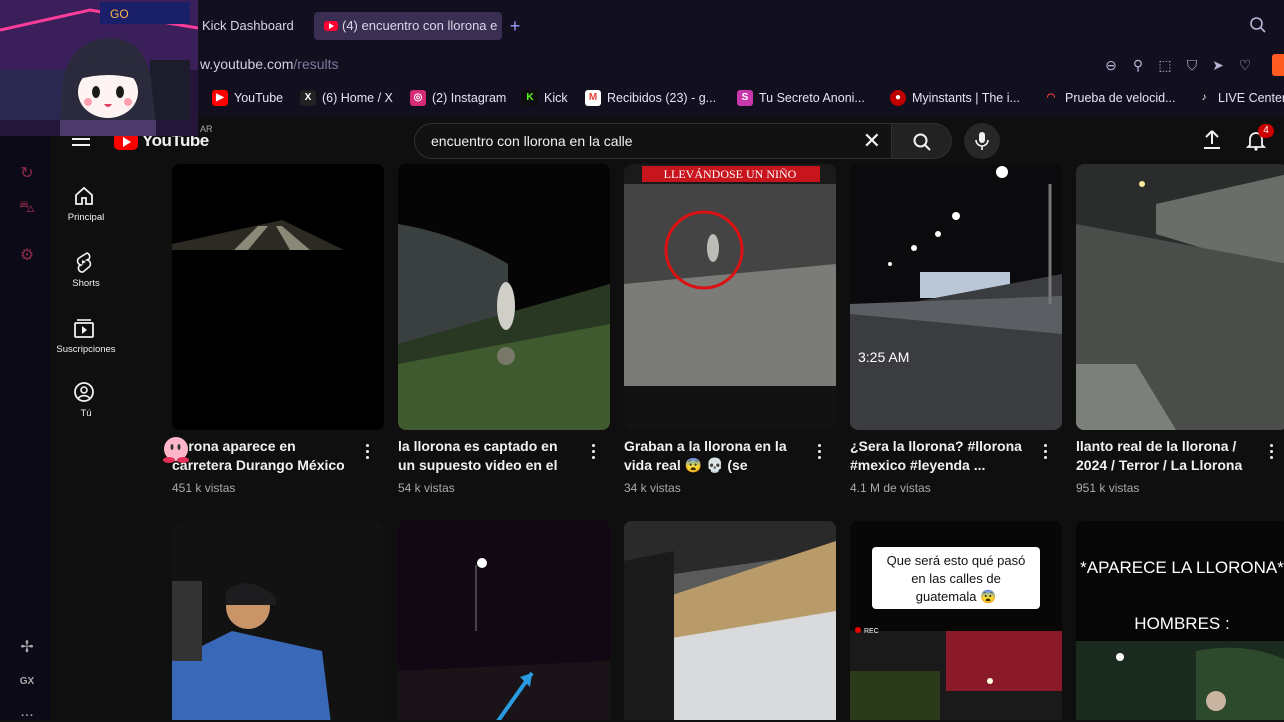 The width and height of the screenshot is (1284, 722). I want to click on bookmark-youtube: ▶ YouTube, so click(247, 98).